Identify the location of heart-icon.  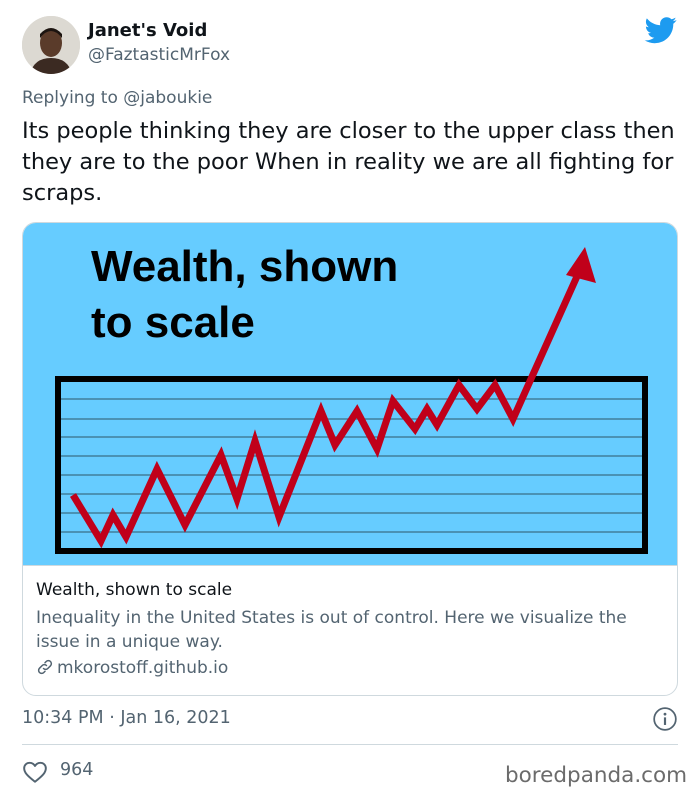
(35, 772).